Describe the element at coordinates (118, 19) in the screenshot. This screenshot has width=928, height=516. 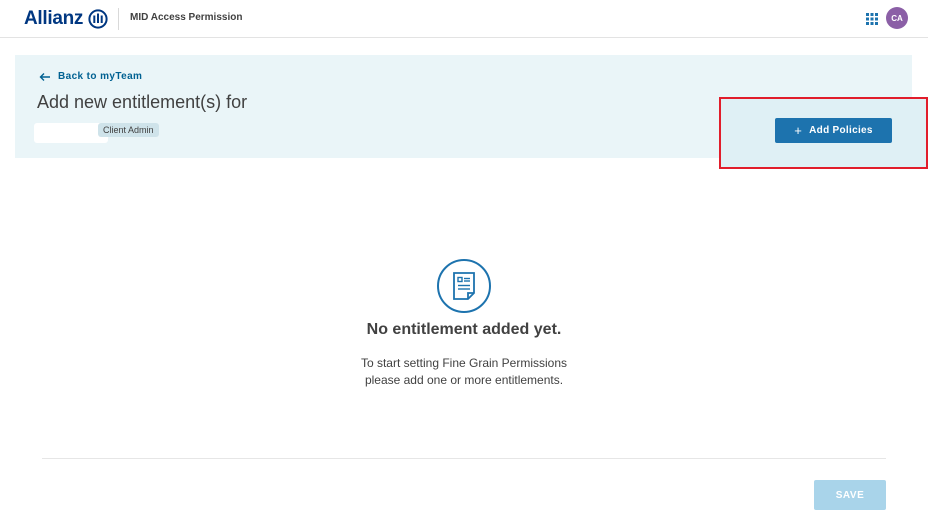
I see `header-divider` at that location.